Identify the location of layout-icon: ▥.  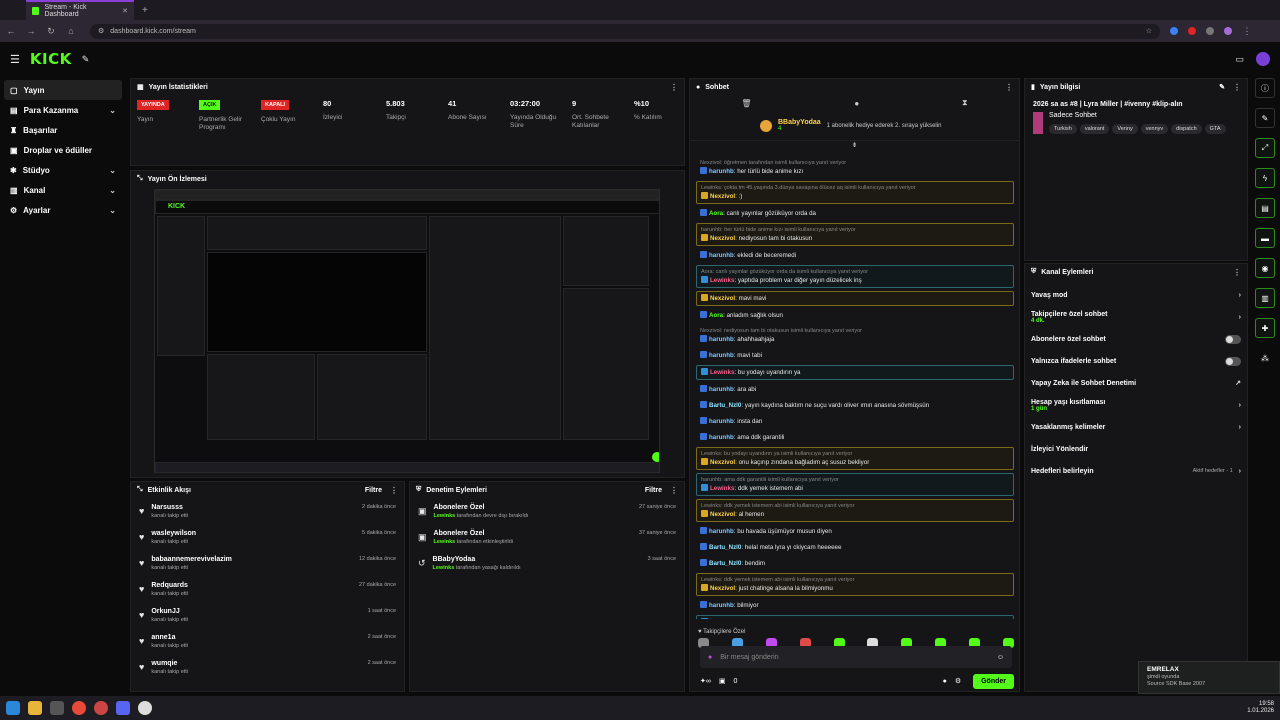
(1265, 298).